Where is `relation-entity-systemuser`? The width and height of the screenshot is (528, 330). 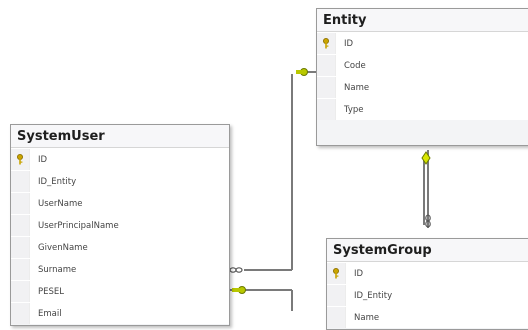
relation-entity-systemuser is located at coordinates (280, 171).